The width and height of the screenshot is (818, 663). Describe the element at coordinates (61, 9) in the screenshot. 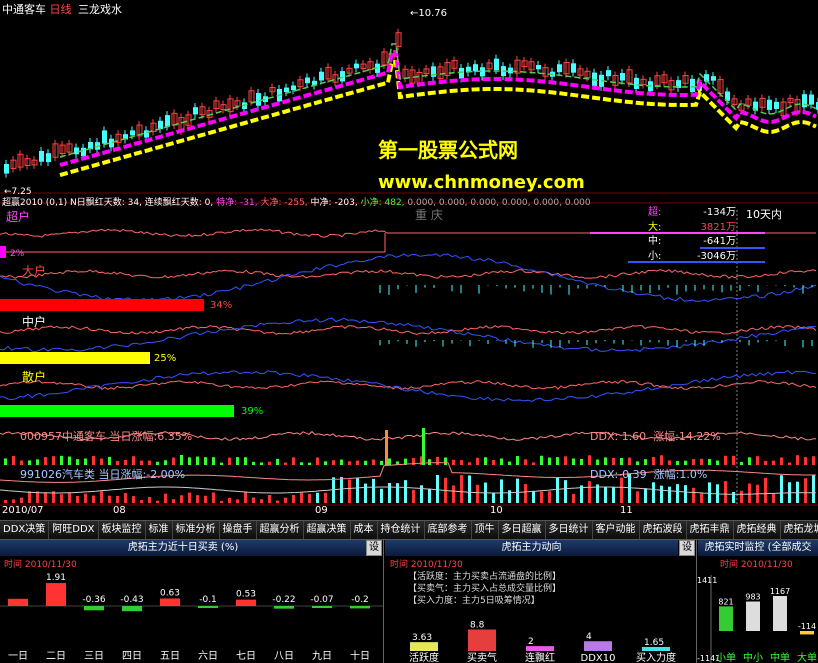

I see `period-label: 日线` at that location.